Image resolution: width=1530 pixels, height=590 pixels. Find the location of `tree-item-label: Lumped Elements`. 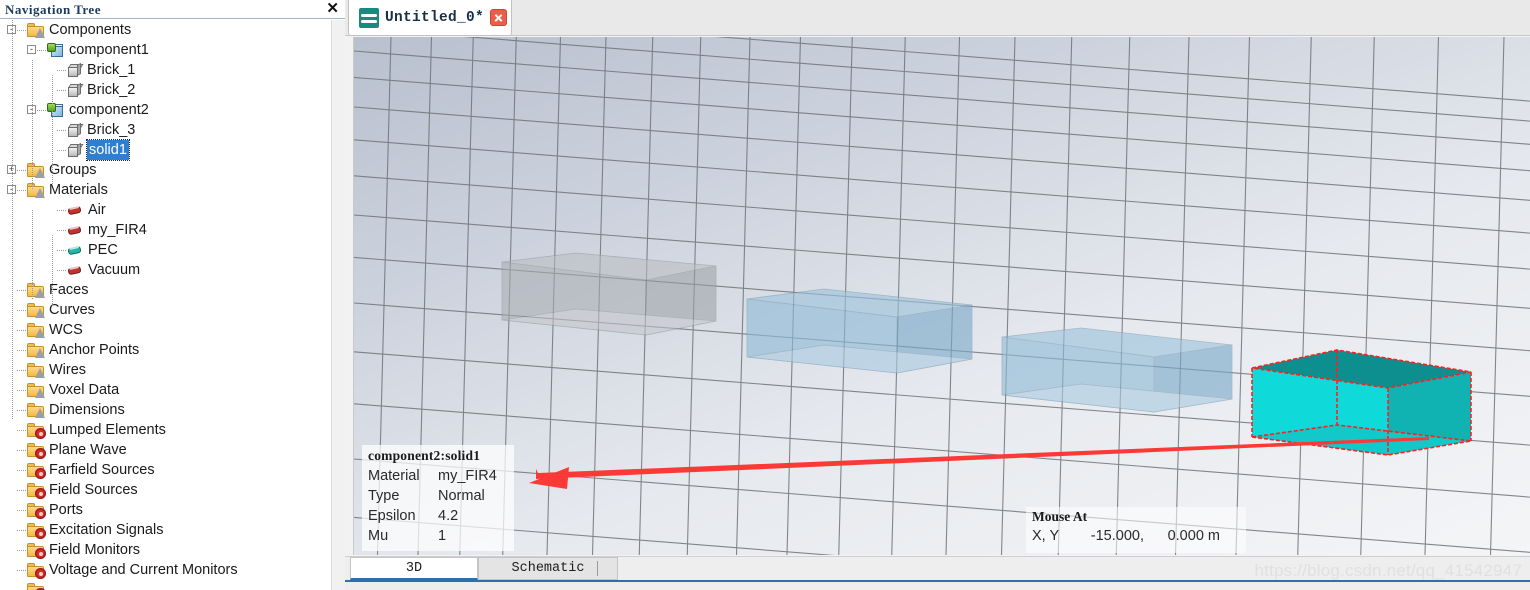

tree-item-label: Lumped Elements is located at coordinates (107, 430).